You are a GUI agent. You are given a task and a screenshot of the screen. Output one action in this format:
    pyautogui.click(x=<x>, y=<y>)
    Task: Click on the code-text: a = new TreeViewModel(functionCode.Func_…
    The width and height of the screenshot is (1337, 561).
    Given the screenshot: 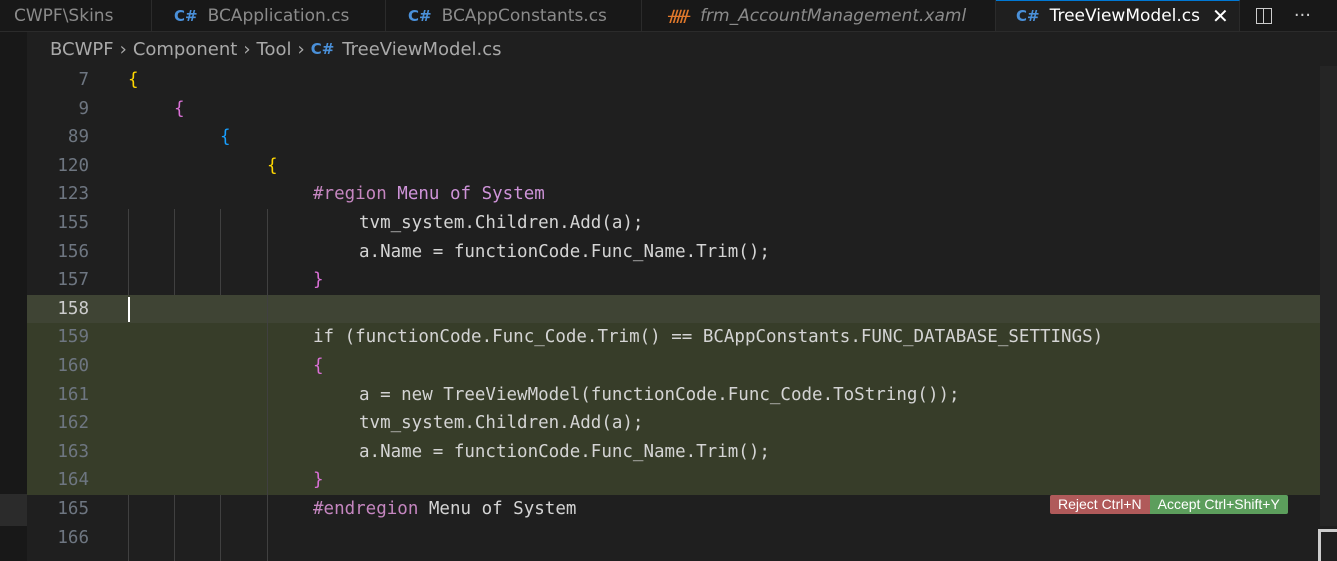 What is the action you would take?
    pyautogui.click(x=659, y=394)
    